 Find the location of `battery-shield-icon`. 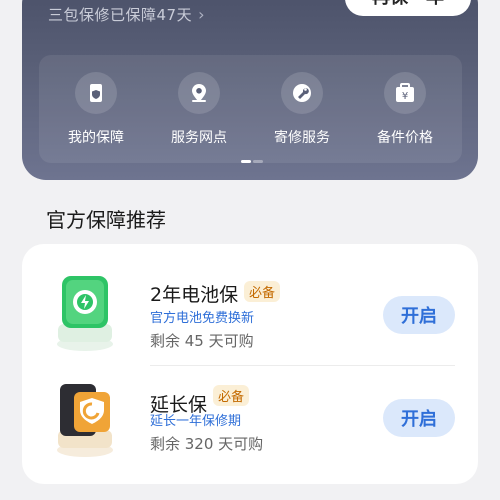

battery-shield-icon is located at coordinates (85, 315).